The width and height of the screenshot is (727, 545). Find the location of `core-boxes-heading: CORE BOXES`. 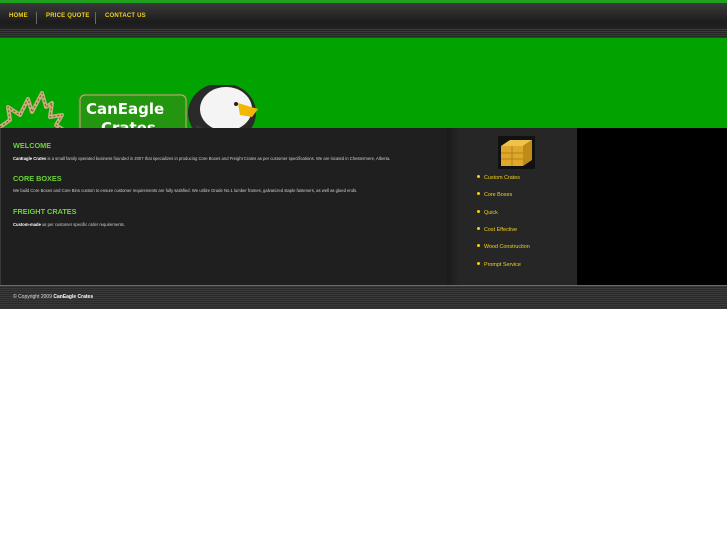

core-boxes-heading: CORE BOXES is located at coordinates (37, 178).